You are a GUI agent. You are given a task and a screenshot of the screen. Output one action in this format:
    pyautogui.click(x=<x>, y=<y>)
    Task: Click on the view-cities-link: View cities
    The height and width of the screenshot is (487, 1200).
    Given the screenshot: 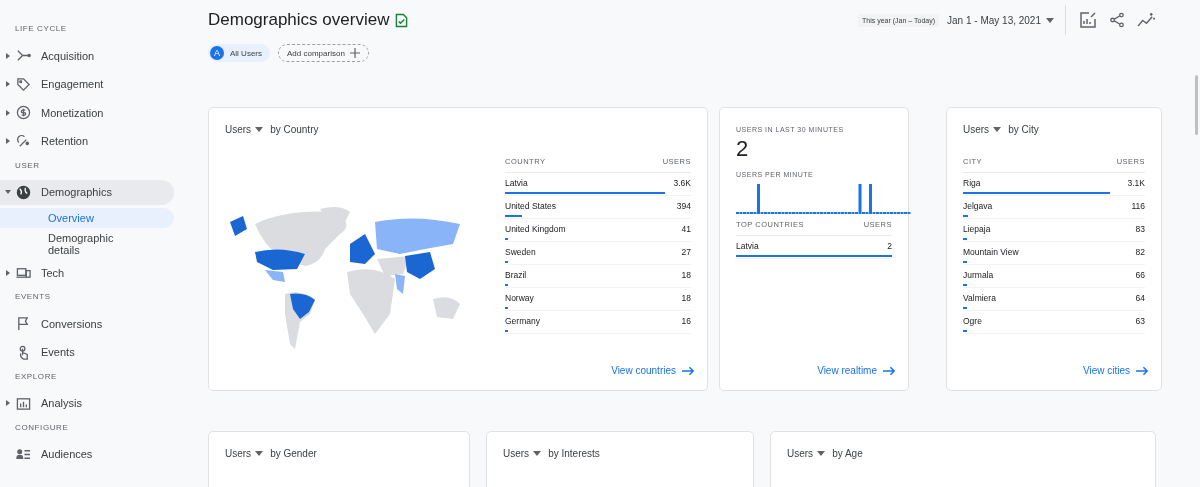 What is the action you would take?
    pyautogui.click(x=1115, y=370)
    